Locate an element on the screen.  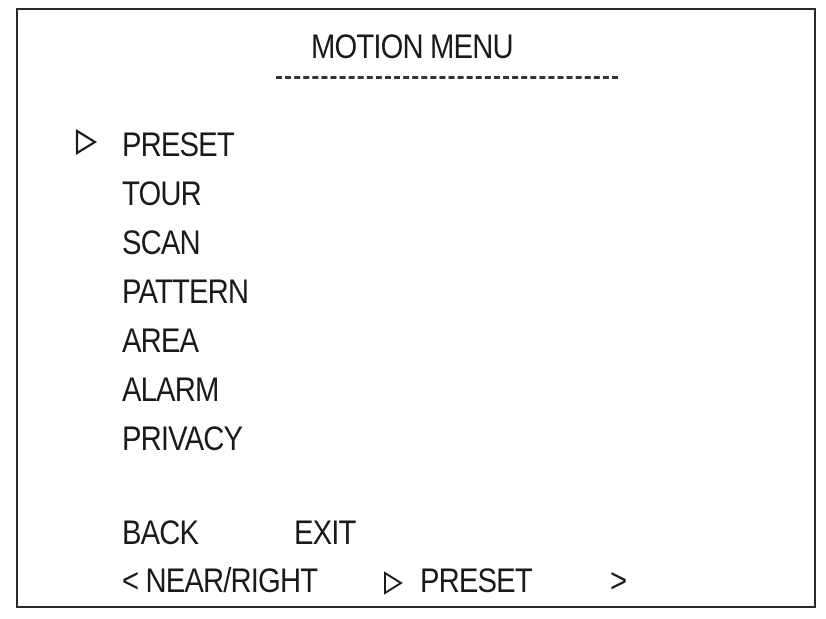
menu-item-preset: PRESET is located at coordinates (195, 144).